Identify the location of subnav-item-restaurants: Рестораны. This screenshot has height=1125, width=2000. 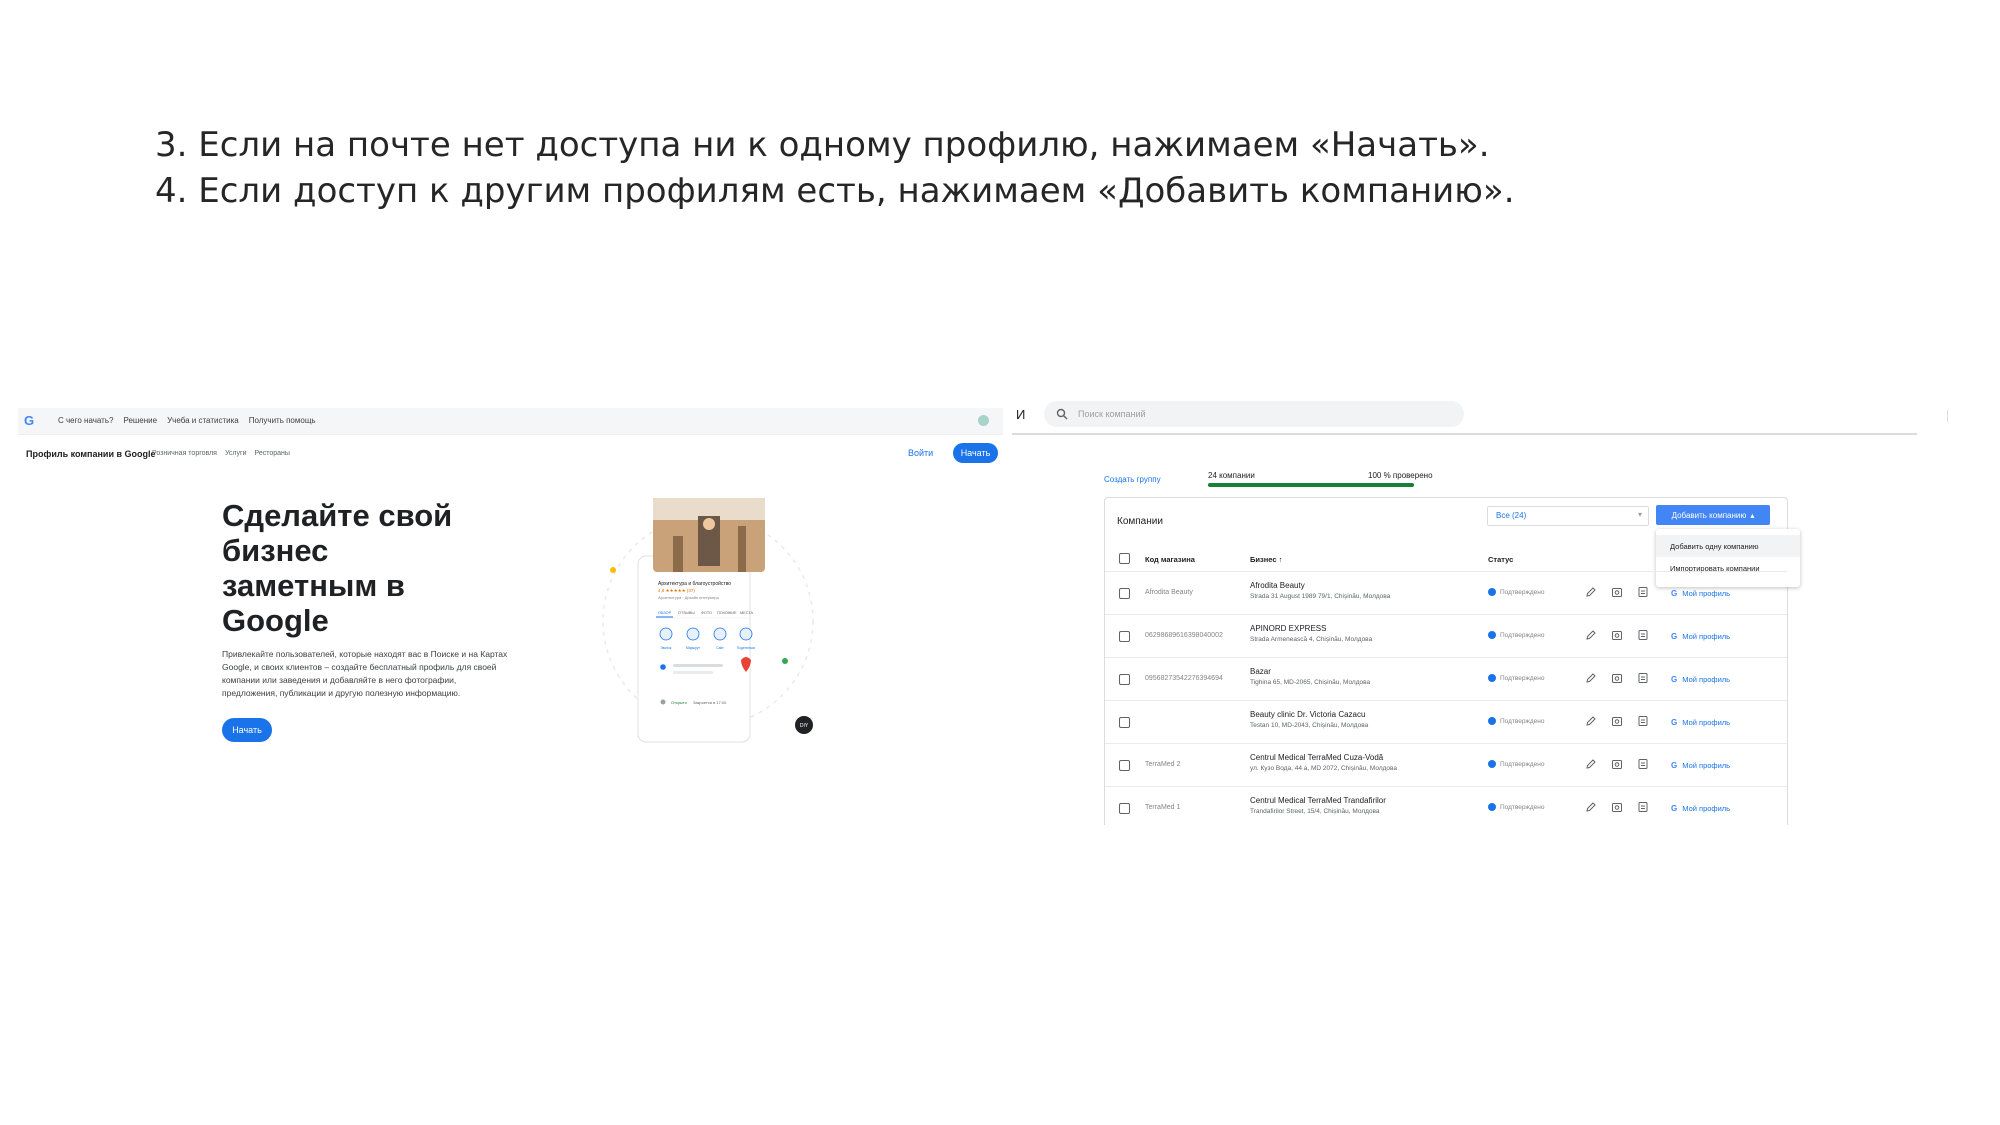
(271, 453).